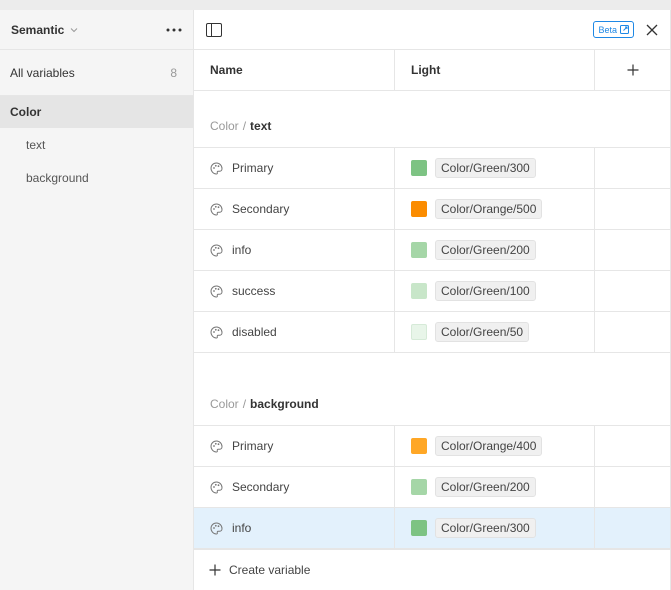  I want to click on window-top-edge, so click(335, 5).